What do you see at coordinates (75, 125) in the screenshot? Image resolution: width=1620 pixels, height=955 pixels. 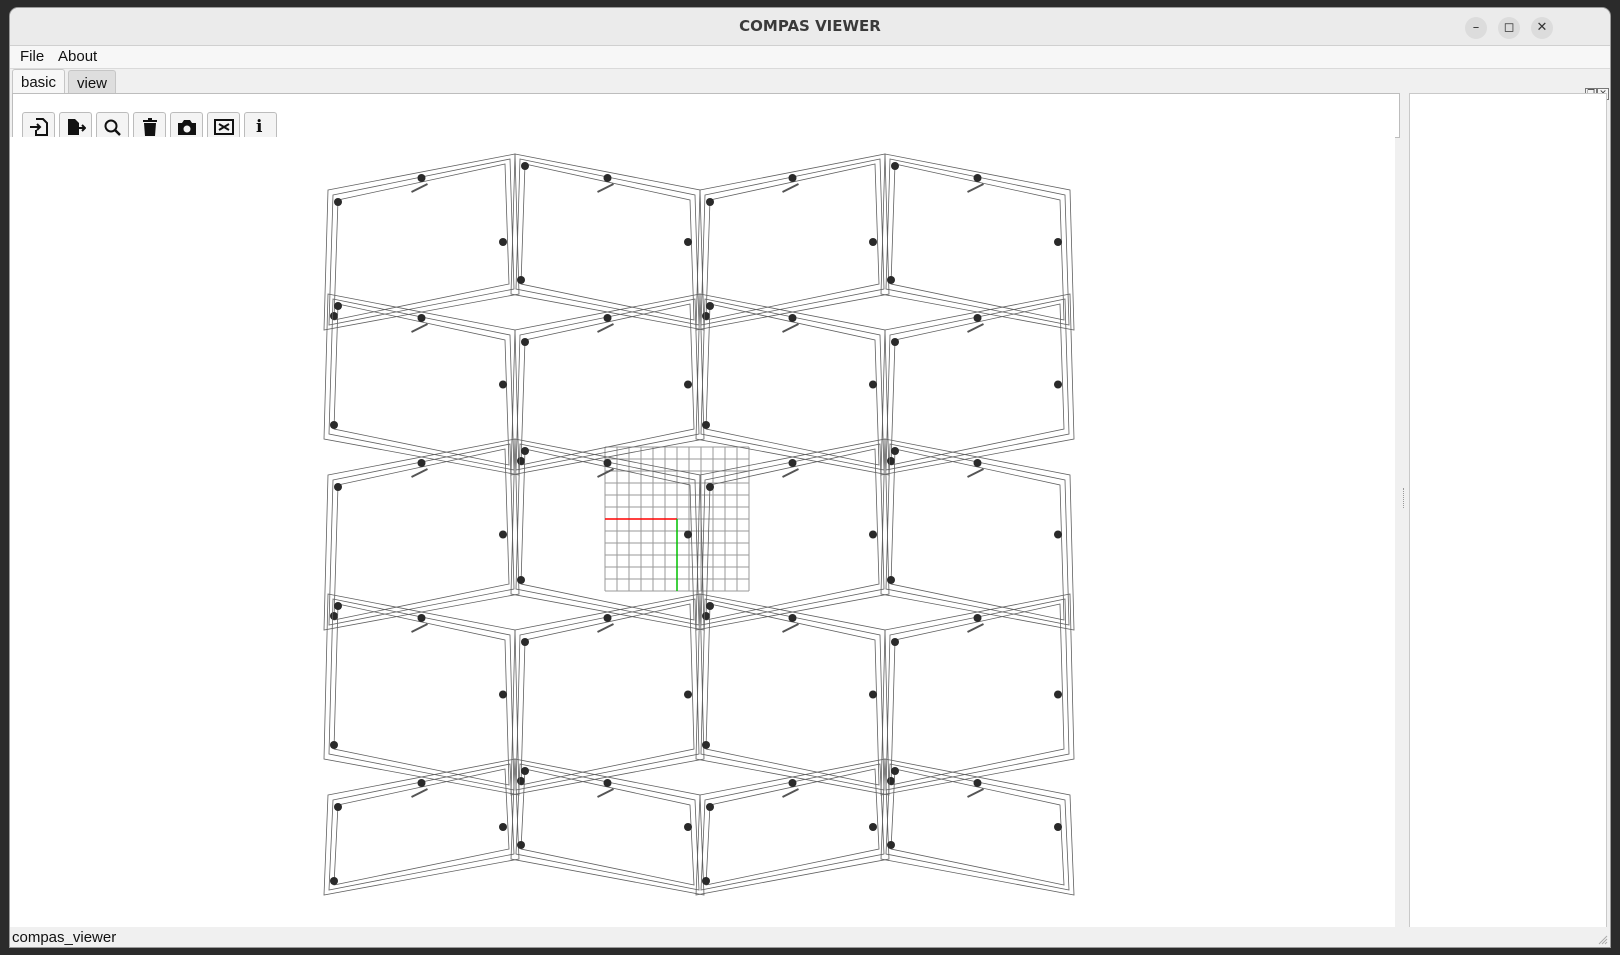 I see `export-button` at bounding box center [75, 125].